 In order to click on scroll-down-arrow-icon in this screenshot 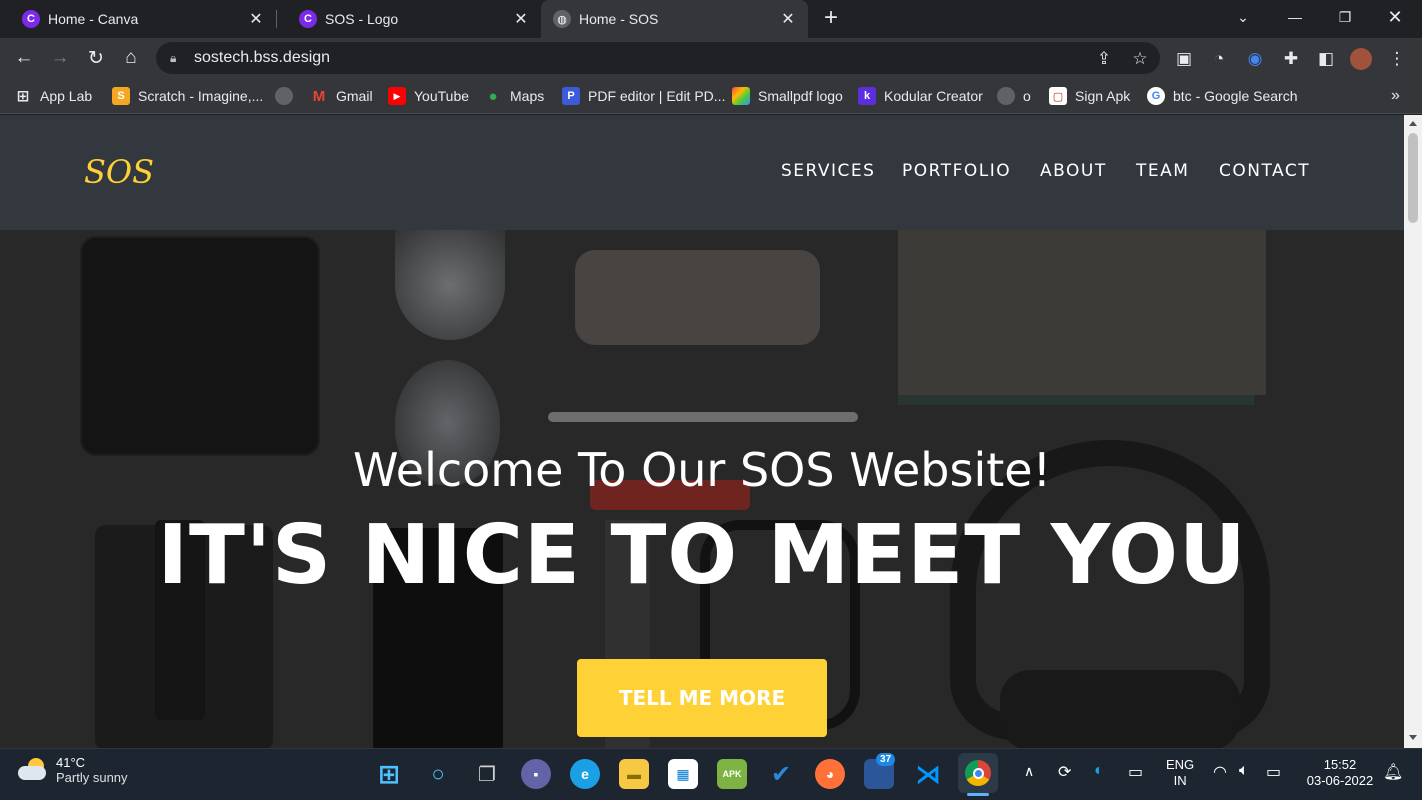, I will do `click(1413, 737)`.